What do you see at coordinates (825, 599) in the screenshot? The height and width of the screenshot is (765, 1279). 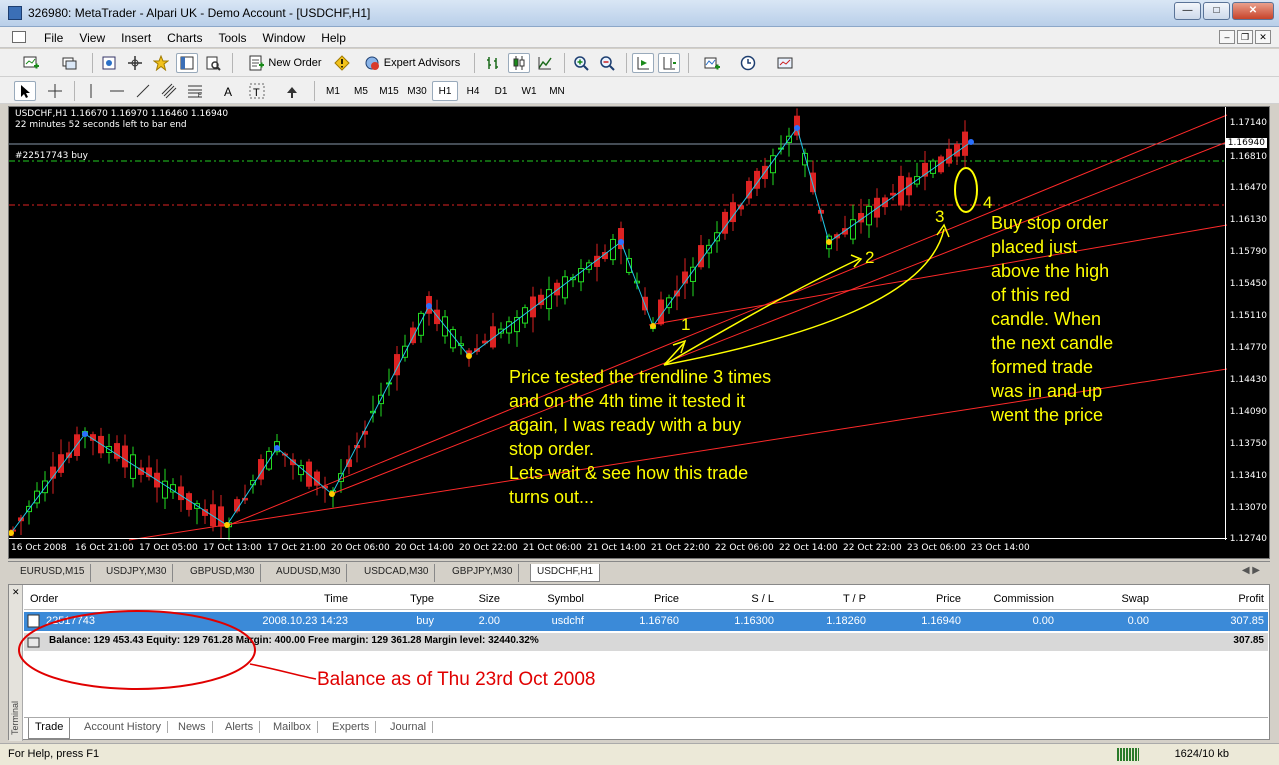 I see `col-tp: T / P` at bounding box center [825, 599].